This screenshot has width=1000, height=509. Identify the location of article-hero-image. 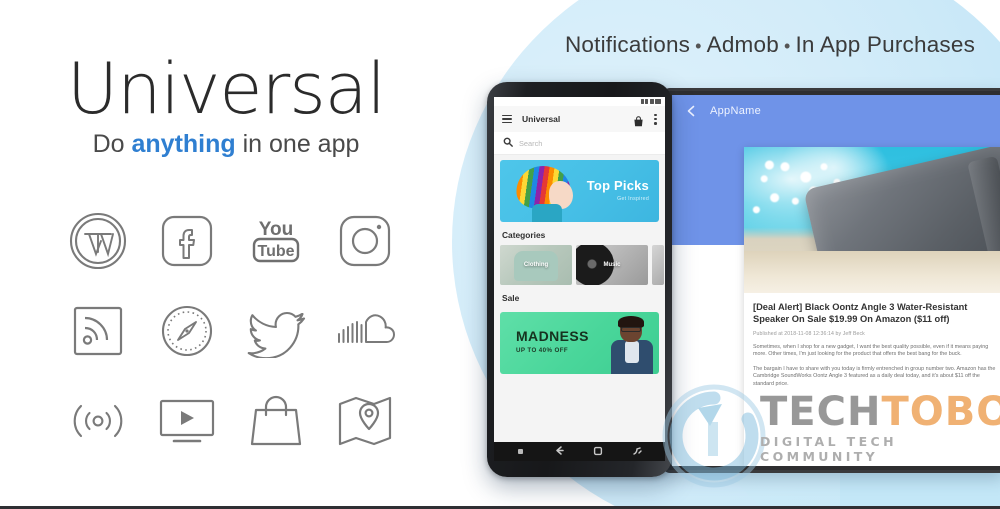
(872, 220).